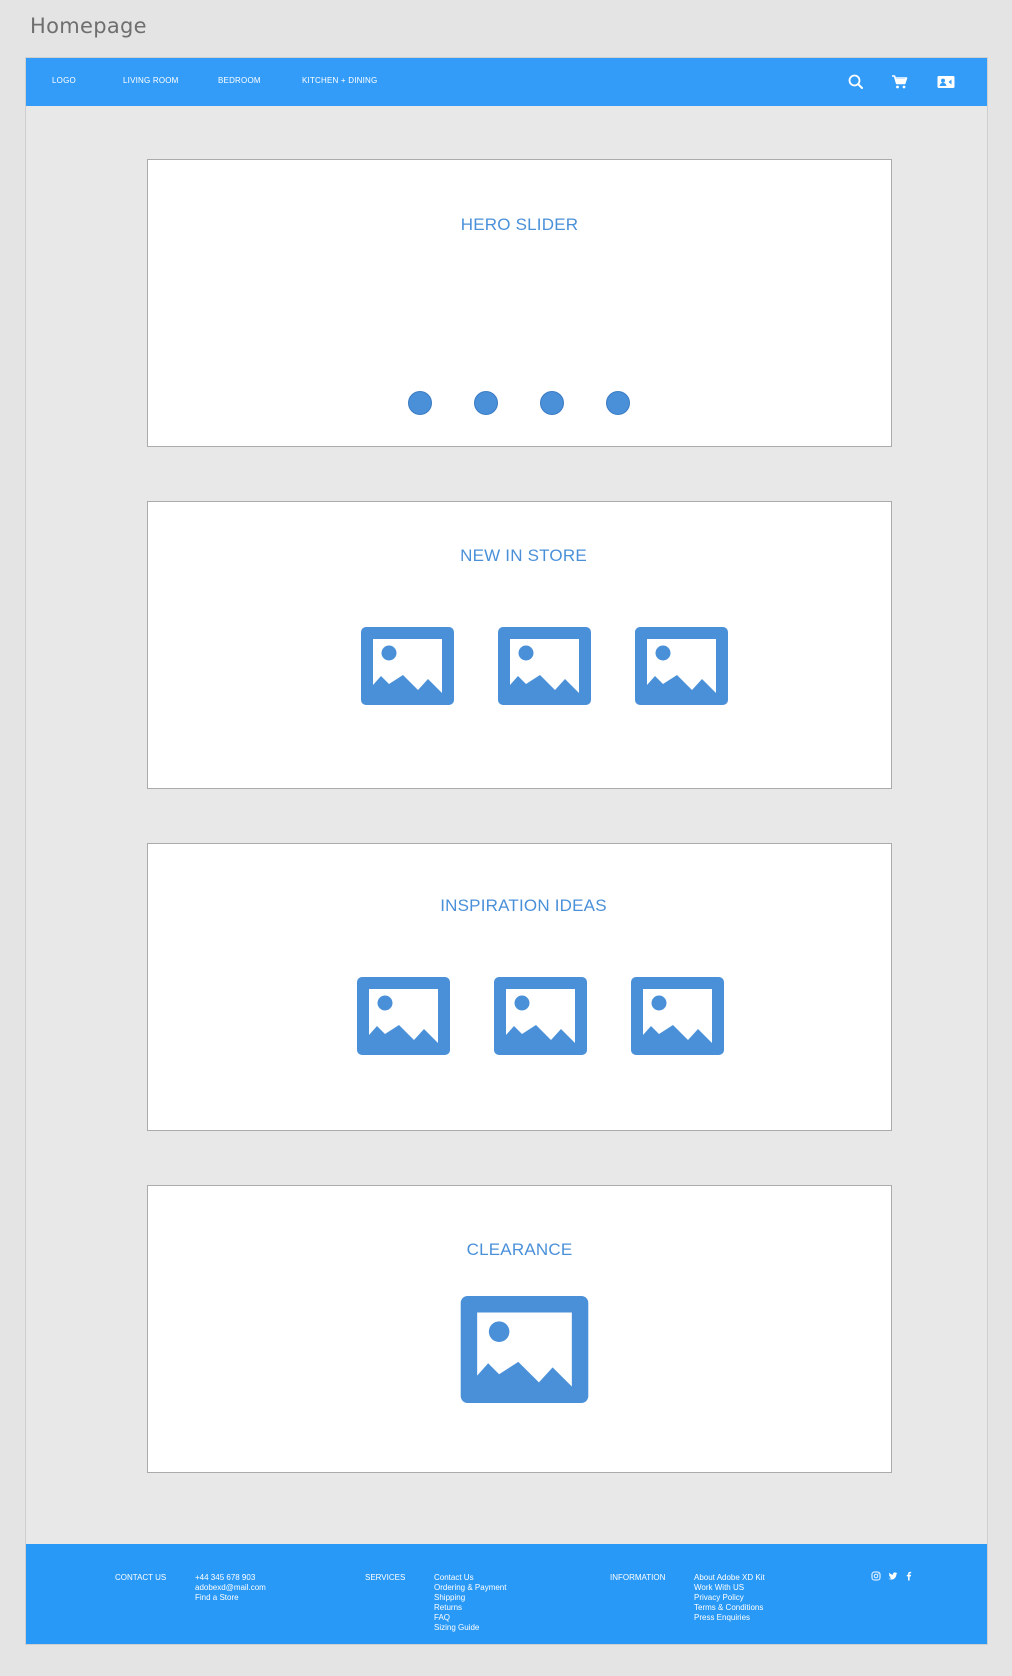 Image resolution: width=1012 pixels, height=1676 pixels. Describe the element at coordinates (519, 224) in the screenshot. I see `hero-slider-title: HERO SLIDER` at that location.